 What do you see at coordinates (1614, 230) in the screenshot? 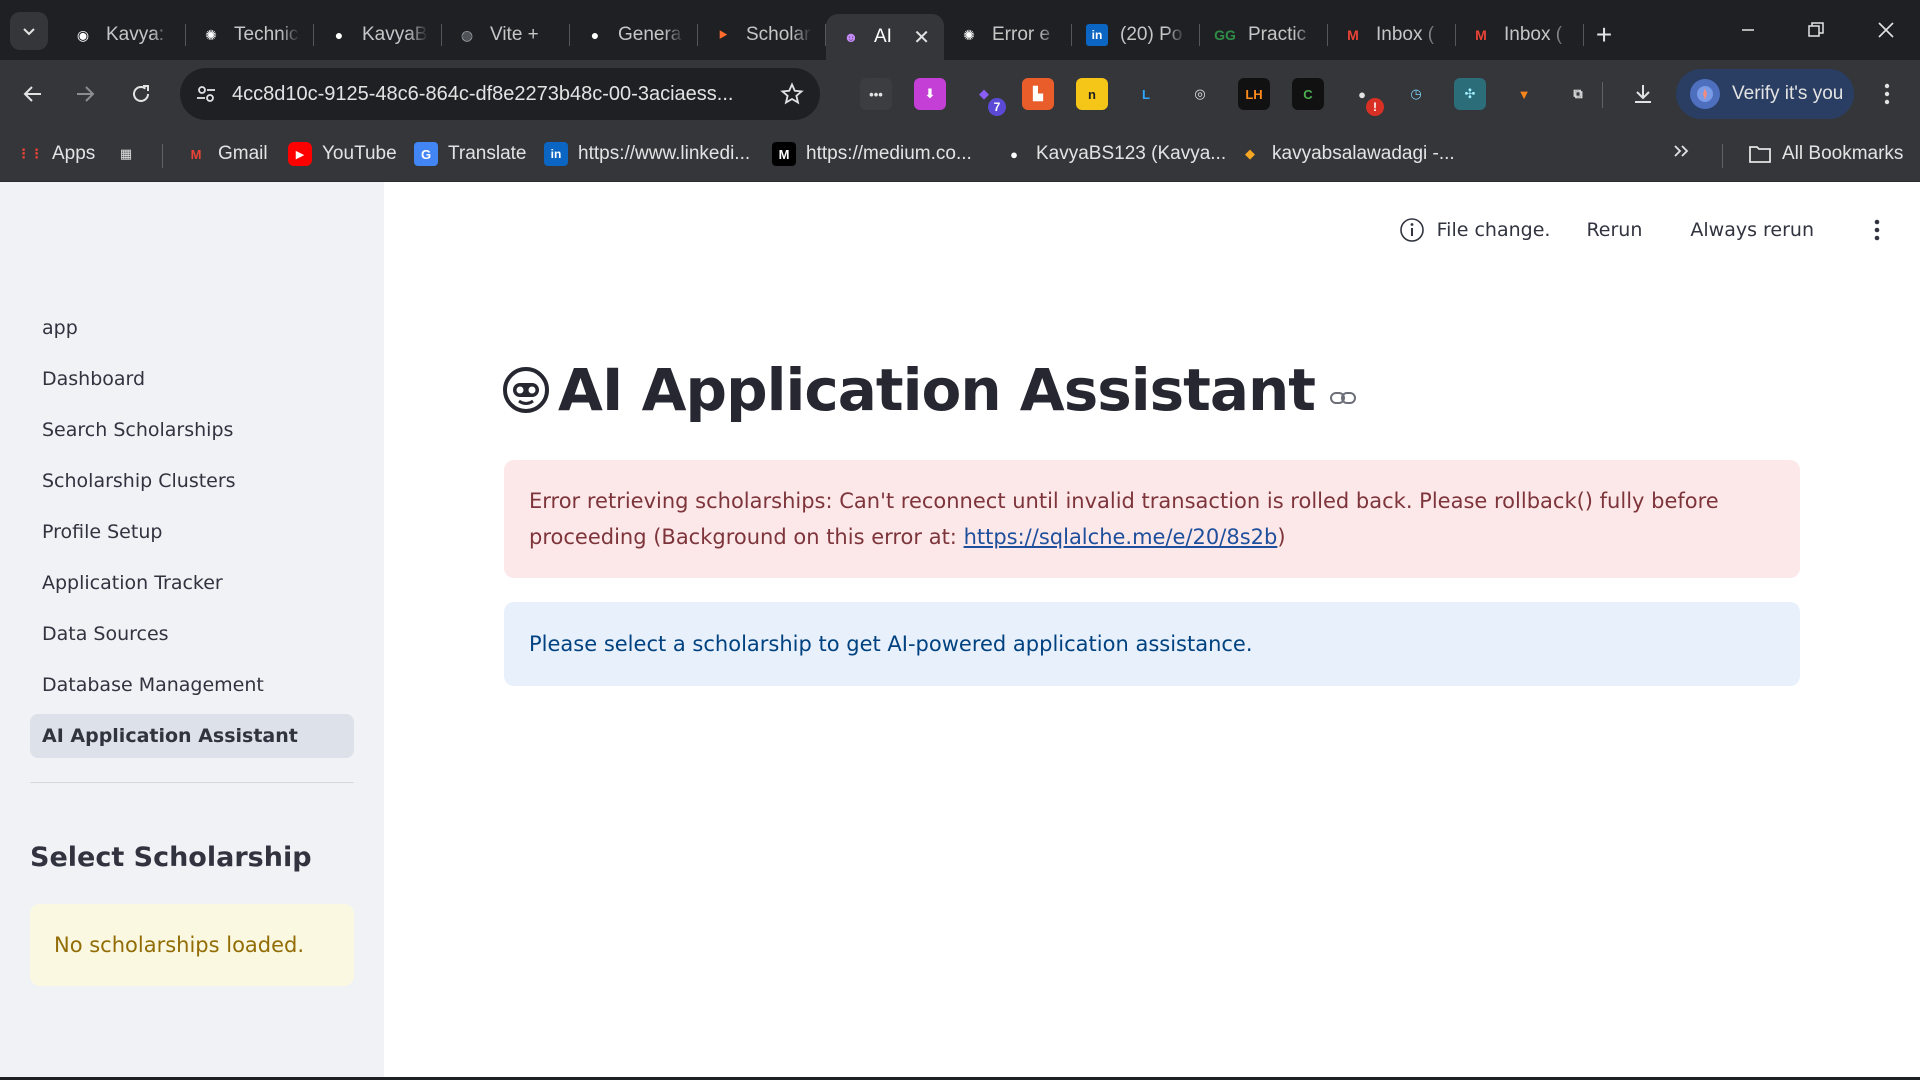
I see `rerun-button: Rerun` at bounding box center [1614, 230].